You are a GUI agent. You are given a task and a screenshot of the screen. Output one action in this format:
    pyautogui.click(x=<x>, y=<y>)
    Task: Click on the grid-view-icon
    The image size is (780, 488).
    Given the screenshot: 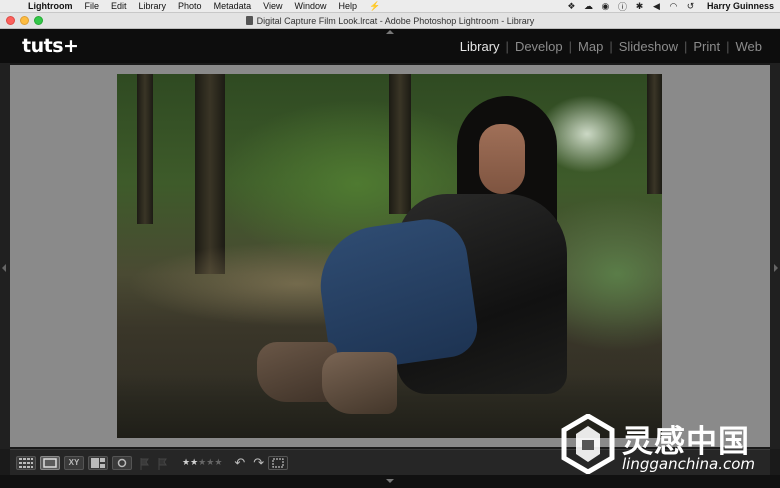 What is the action you would take?
    pyautogui.click(x=26, y=462)
    